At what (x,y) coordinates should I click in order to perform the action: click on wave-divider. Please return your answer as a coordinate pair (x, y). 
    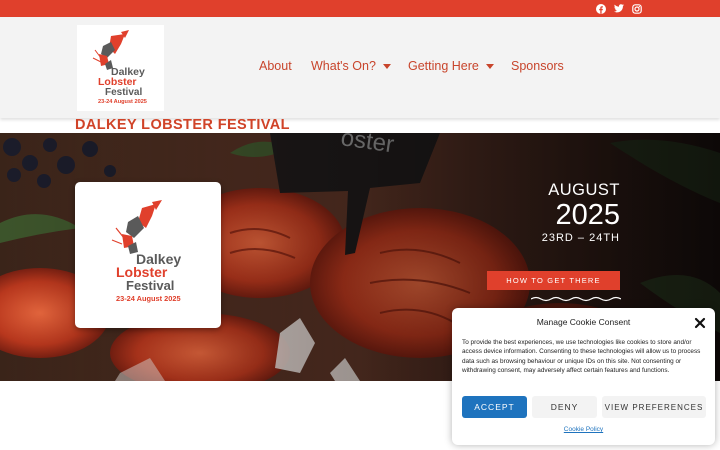
    Looking at the image, I should click on (576, 299).